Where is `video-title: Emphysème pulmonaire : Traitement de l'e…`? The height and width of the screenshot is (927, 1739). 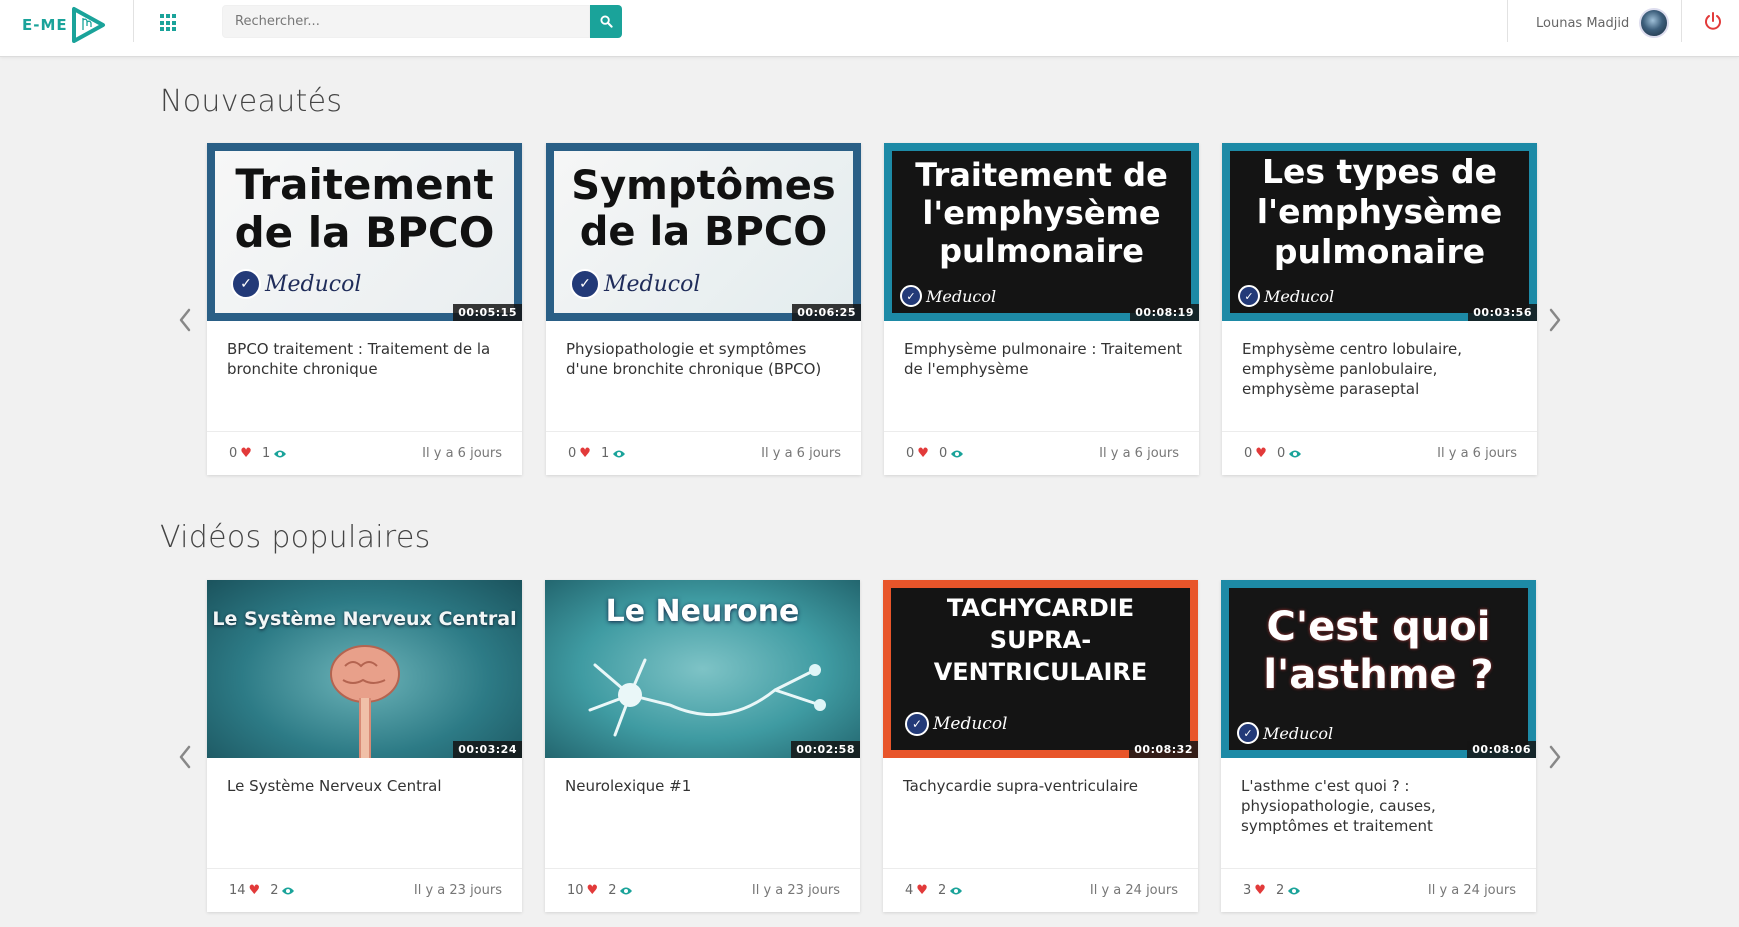 video-title: Emphysème pulmonaire : Traitement de l'e… is located at coordinates (1044, 359).